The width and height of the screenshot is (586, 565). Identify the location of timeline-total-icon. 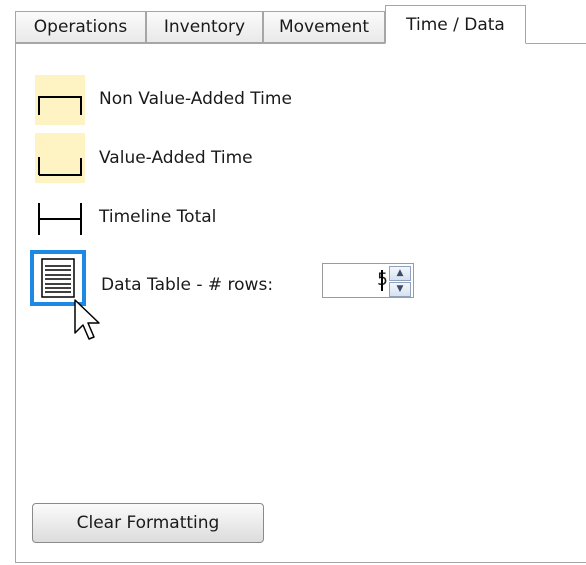
(60, 218).